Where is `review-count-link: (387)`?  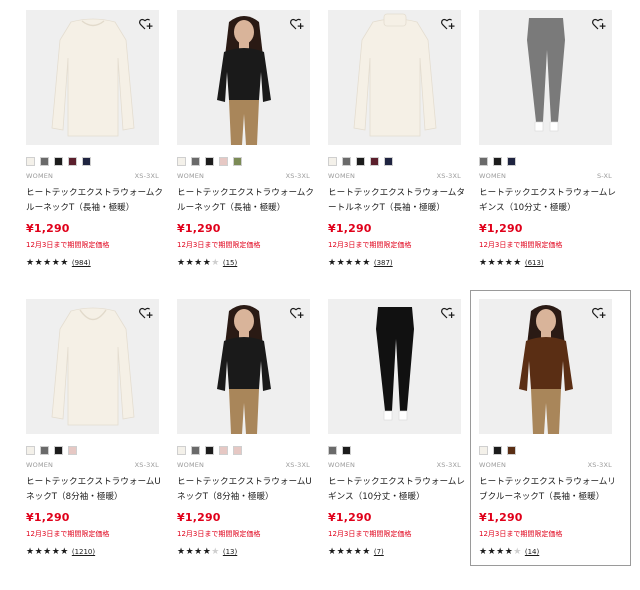
review-count-link: (387) is located at coordinates (383, 263).